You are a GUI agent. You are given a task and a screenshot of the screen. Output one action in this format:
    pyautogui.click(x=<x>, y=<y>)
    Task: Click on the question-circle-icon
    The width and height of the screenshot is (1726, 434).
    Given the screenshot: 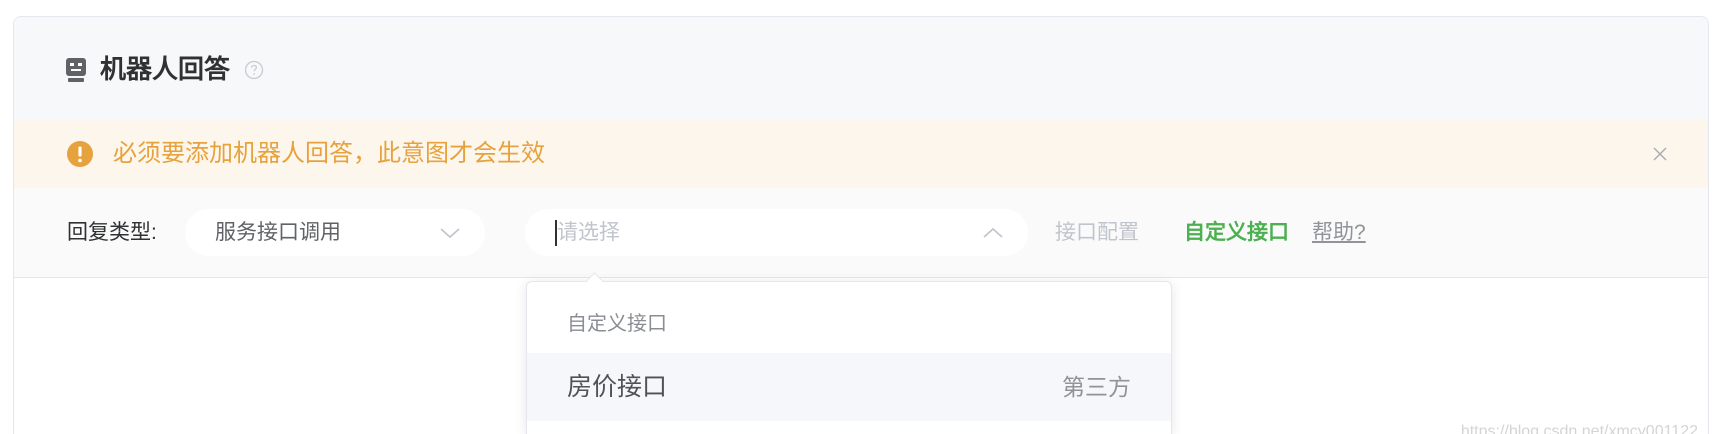 What is the action you would take?
    pyautogui.click(x=254, y=70)
    